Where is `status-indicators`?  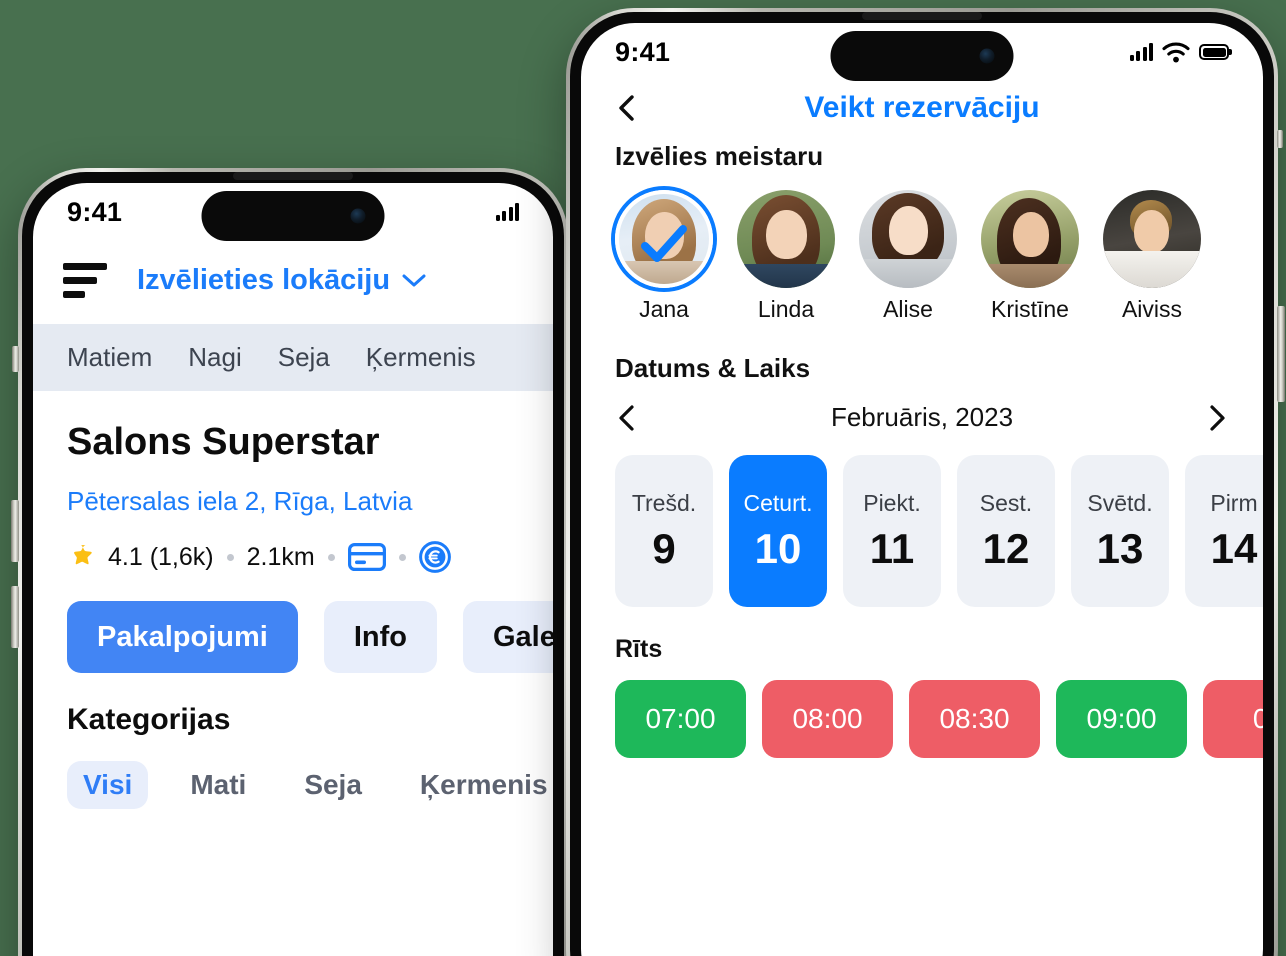 status-indicators is located at coordinates (1179, 52).